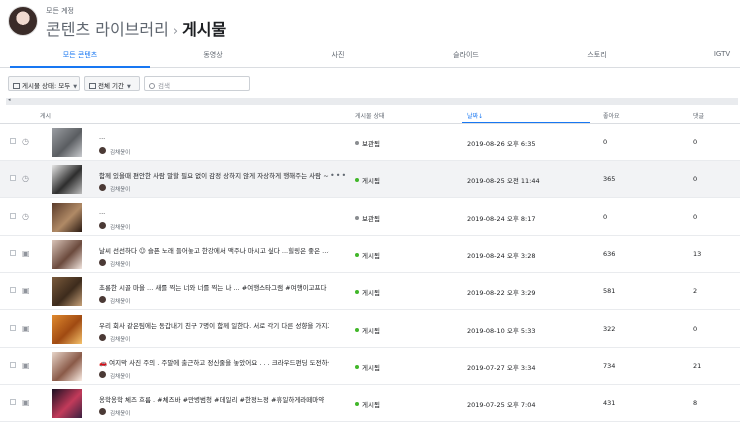  What do you see at coordinates (204, 29) in the screenshot?
I see `page-title: 게시물` at bounding box center [204, 29].